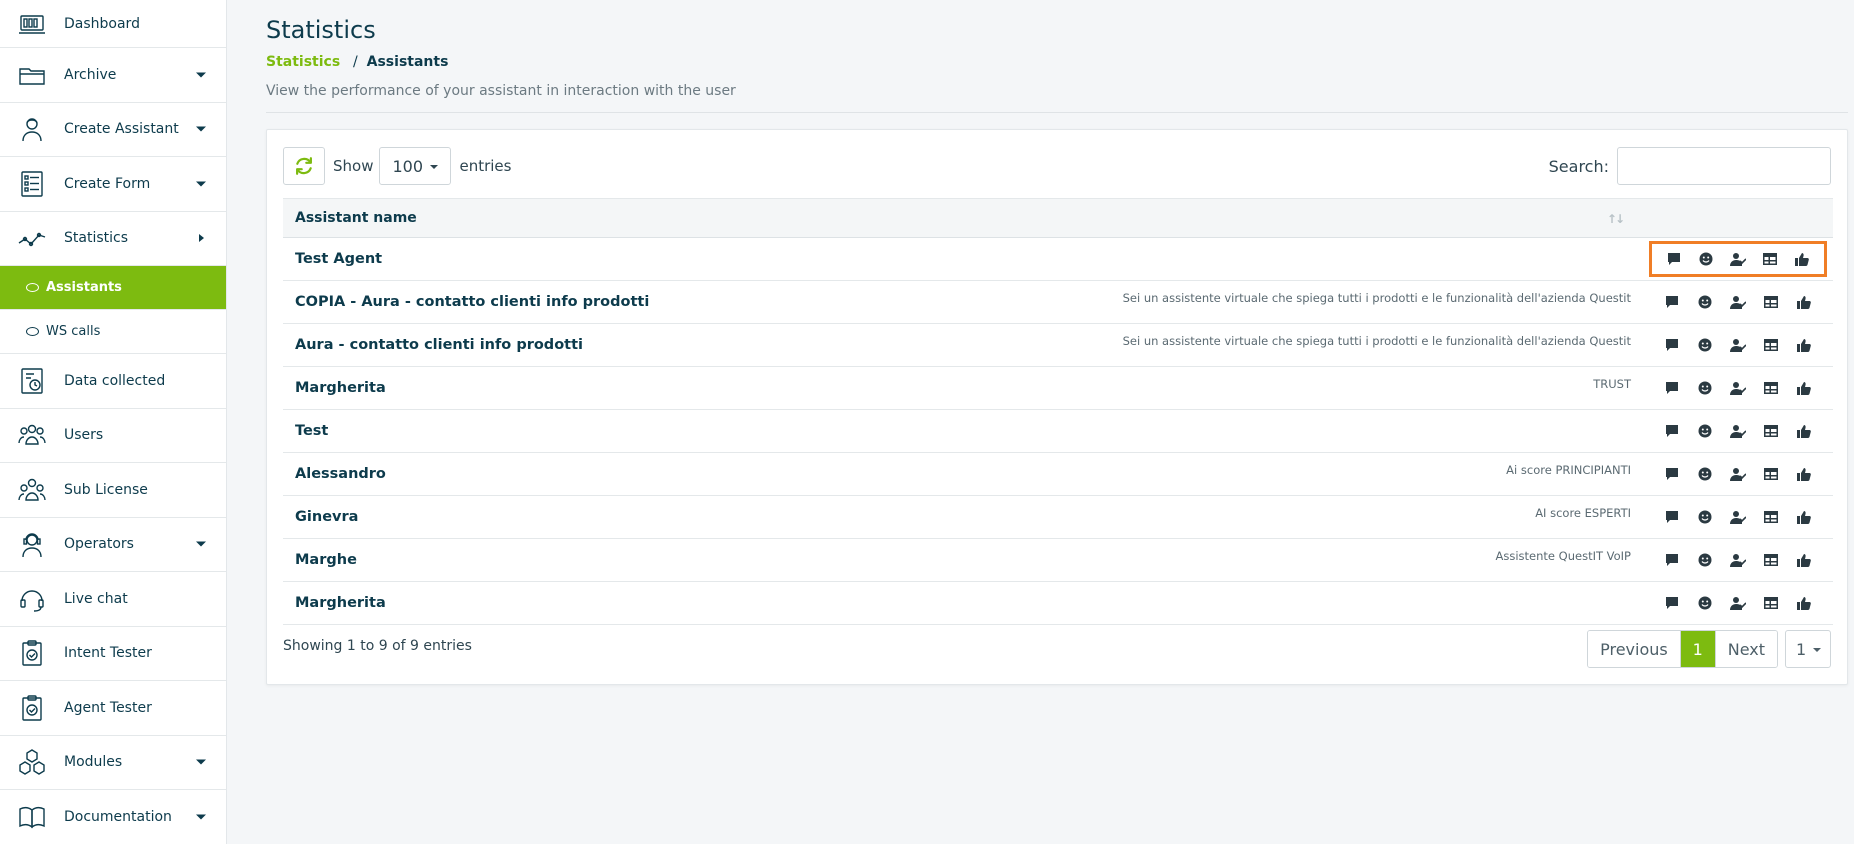 The height and width of the screenshot is (844, 1854). What do you see at coordinates (303, 62) in the screenshot?
I see `breadcrumb-link-statistics: Statistics` at bounding box center [303, 62].